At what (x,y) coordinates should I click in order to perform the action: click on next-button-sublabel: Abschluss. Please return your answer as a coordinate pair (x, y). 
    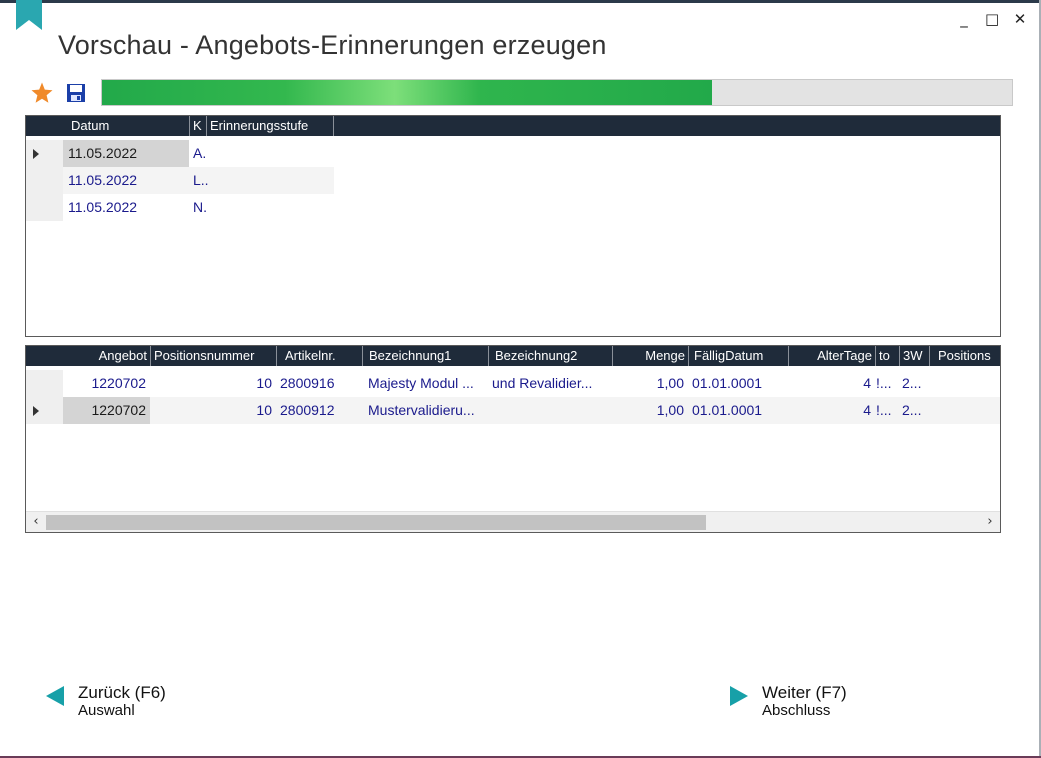
    Looking at the image, I should click on (796, 710).